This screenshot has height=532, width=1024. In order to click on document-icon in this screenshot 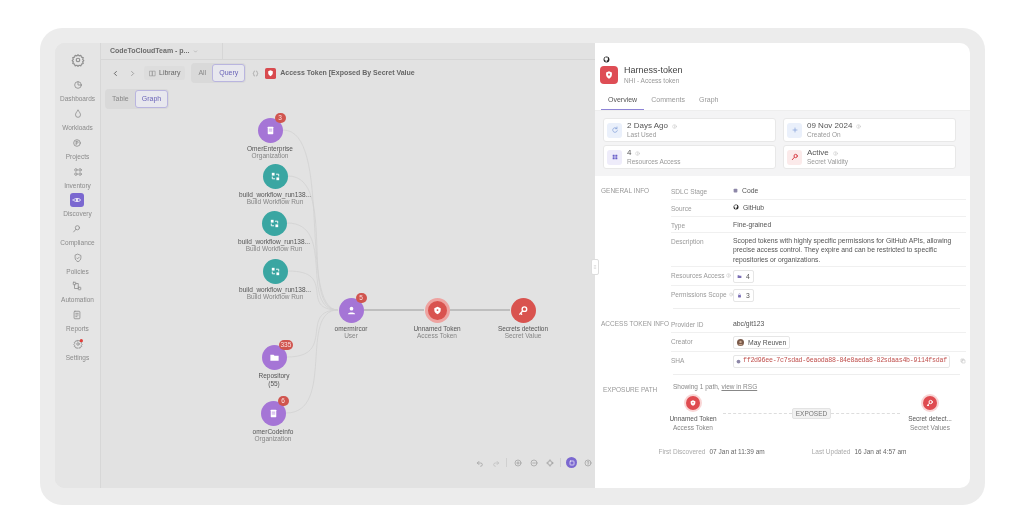, I will do `click(77, 314)`.